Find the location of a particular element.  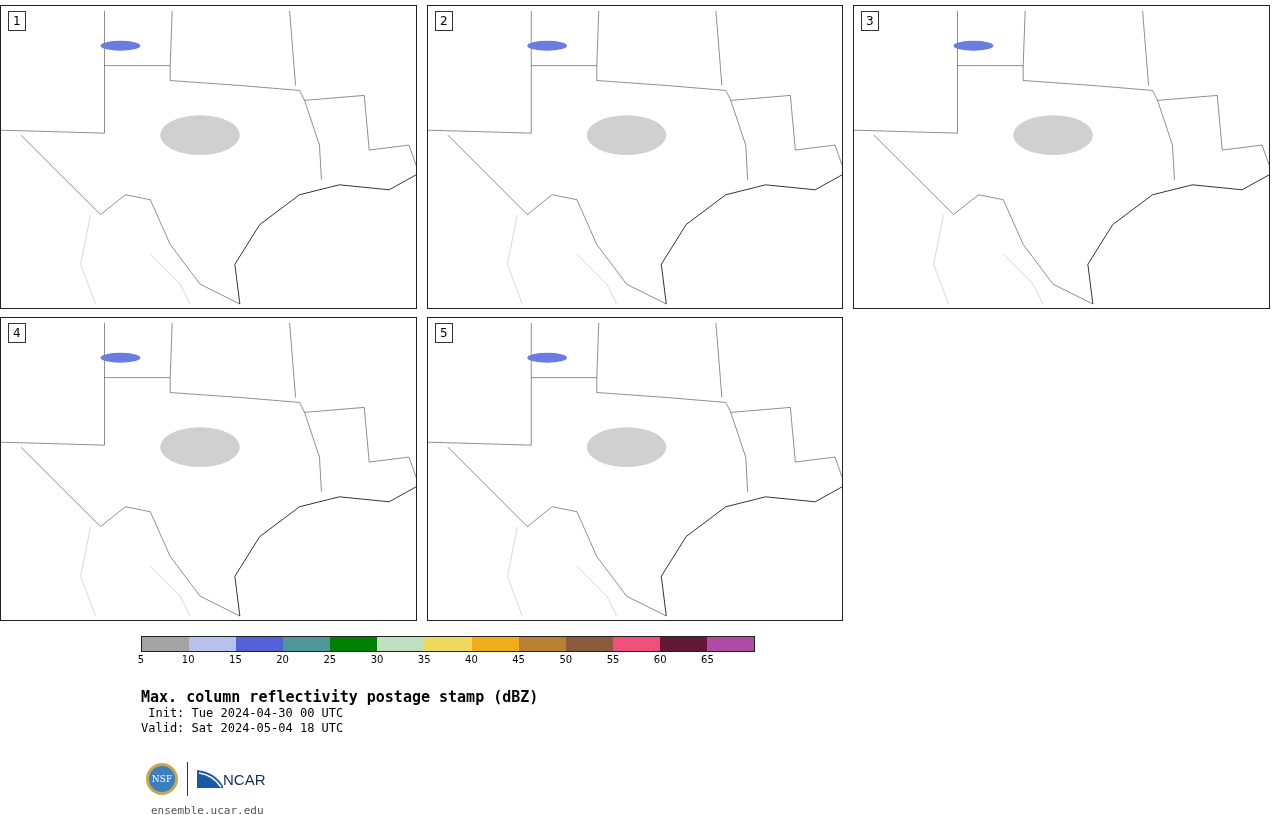

panel-number: 3 is located at coordinates (870, 21).